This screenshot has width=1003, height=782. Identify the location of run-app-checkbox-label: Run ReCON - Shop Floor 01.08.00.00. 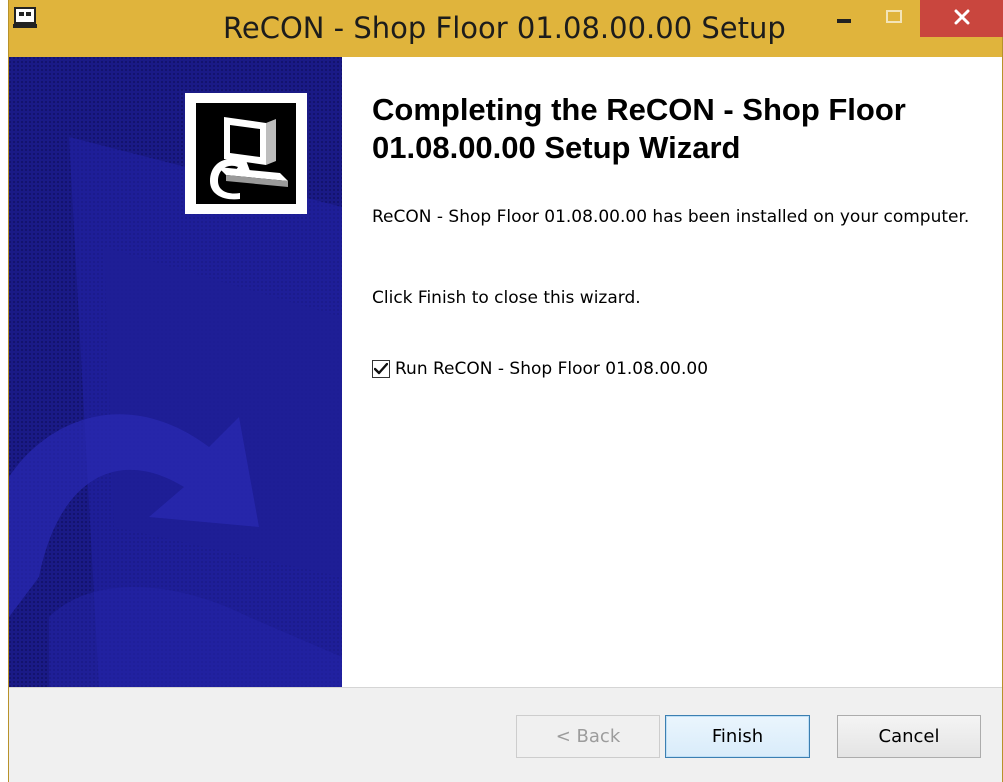
(551, 369).